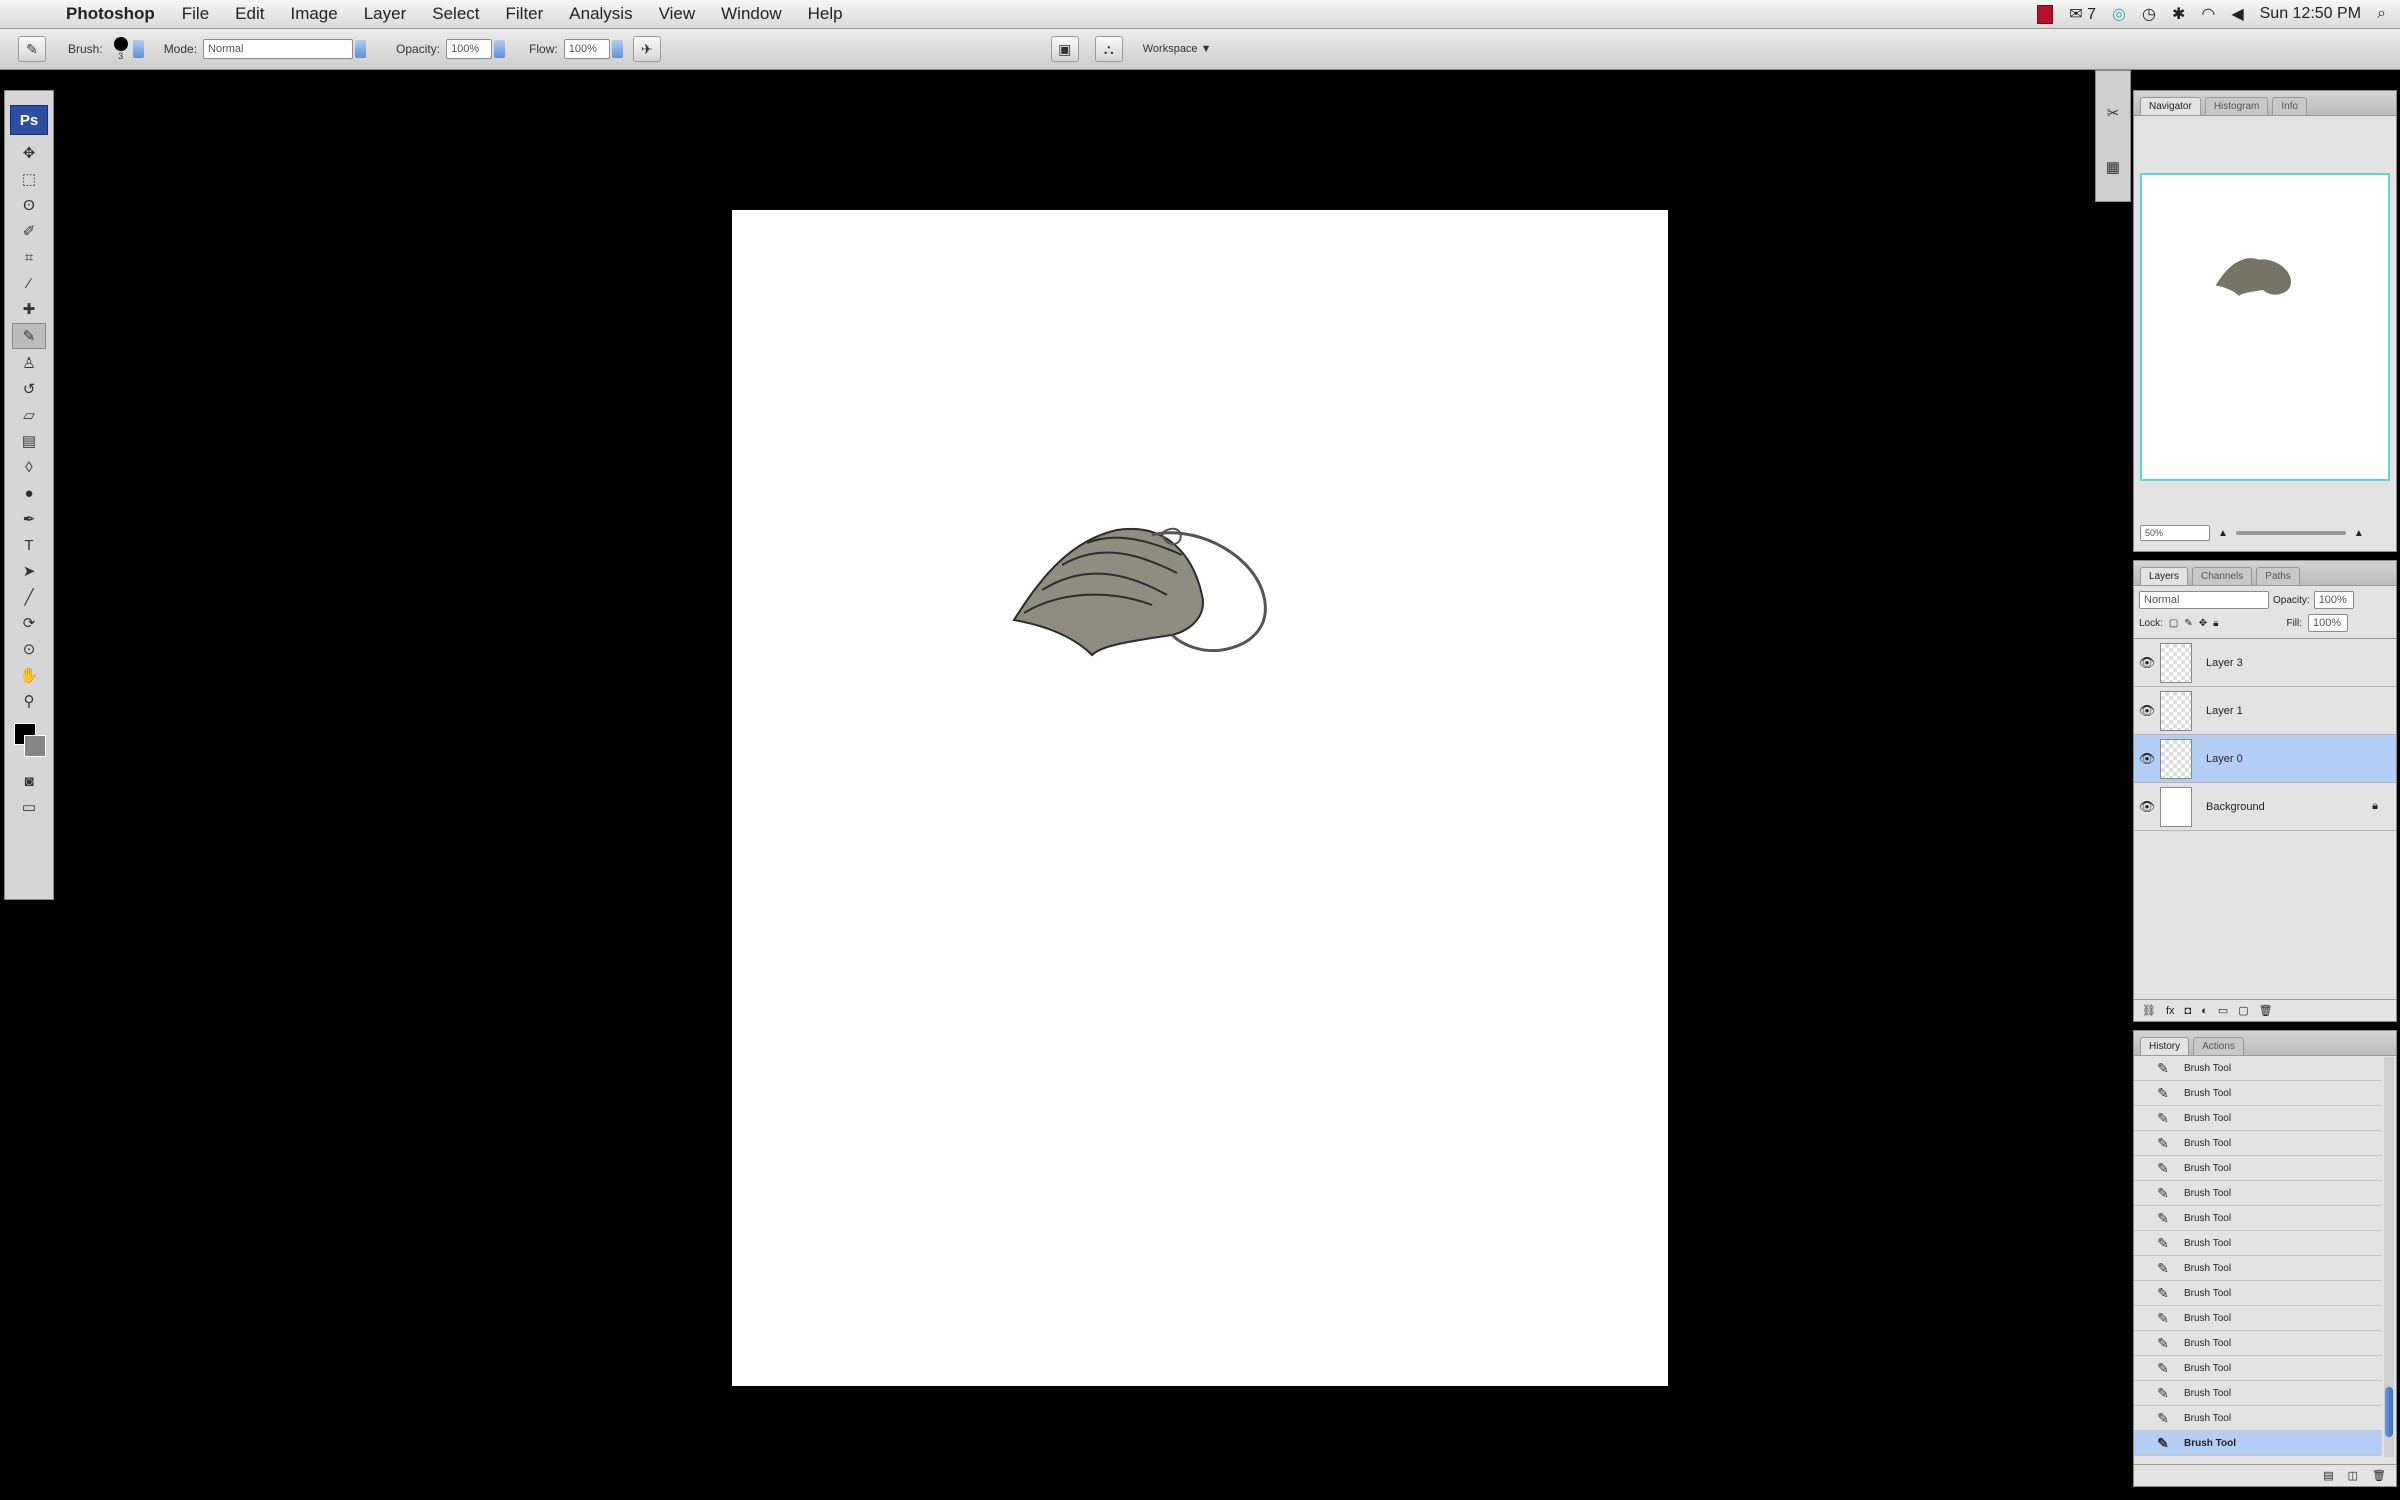  Describe the element at coordinates (2178, 14) in the screenshot. I see `bluetooth-icon: ✱` at that location.